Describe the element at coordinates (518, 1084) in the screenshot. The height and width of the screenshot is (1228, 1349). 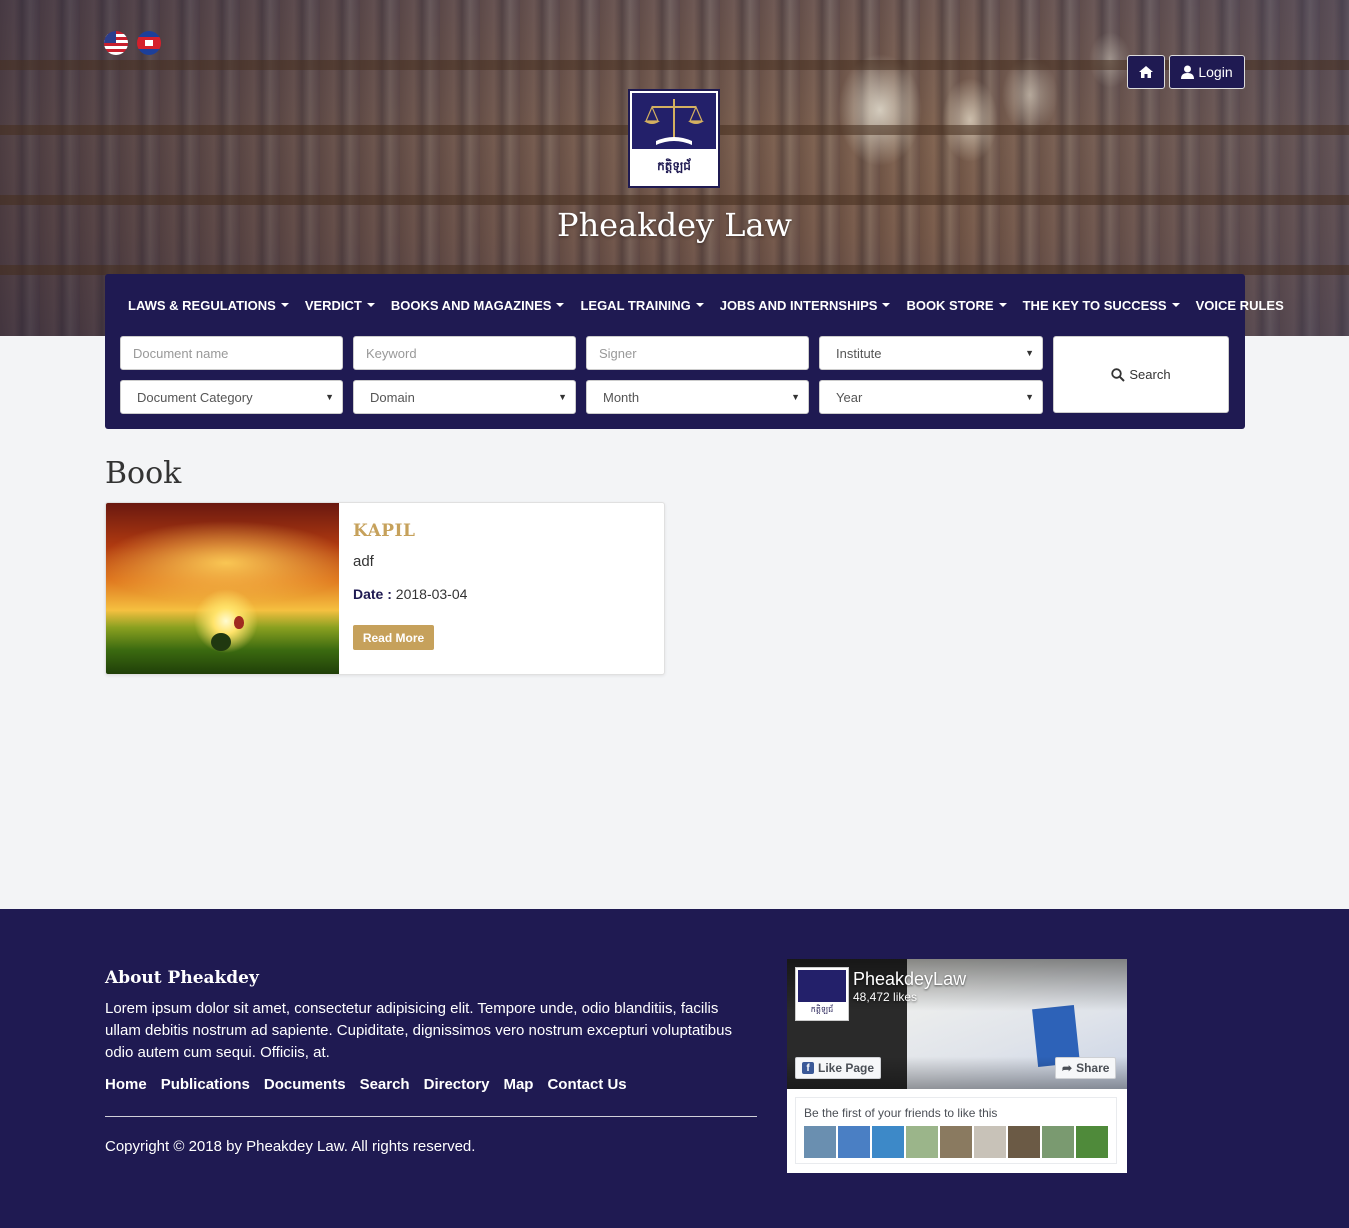
I see `footer-link-map: Map` at that location.